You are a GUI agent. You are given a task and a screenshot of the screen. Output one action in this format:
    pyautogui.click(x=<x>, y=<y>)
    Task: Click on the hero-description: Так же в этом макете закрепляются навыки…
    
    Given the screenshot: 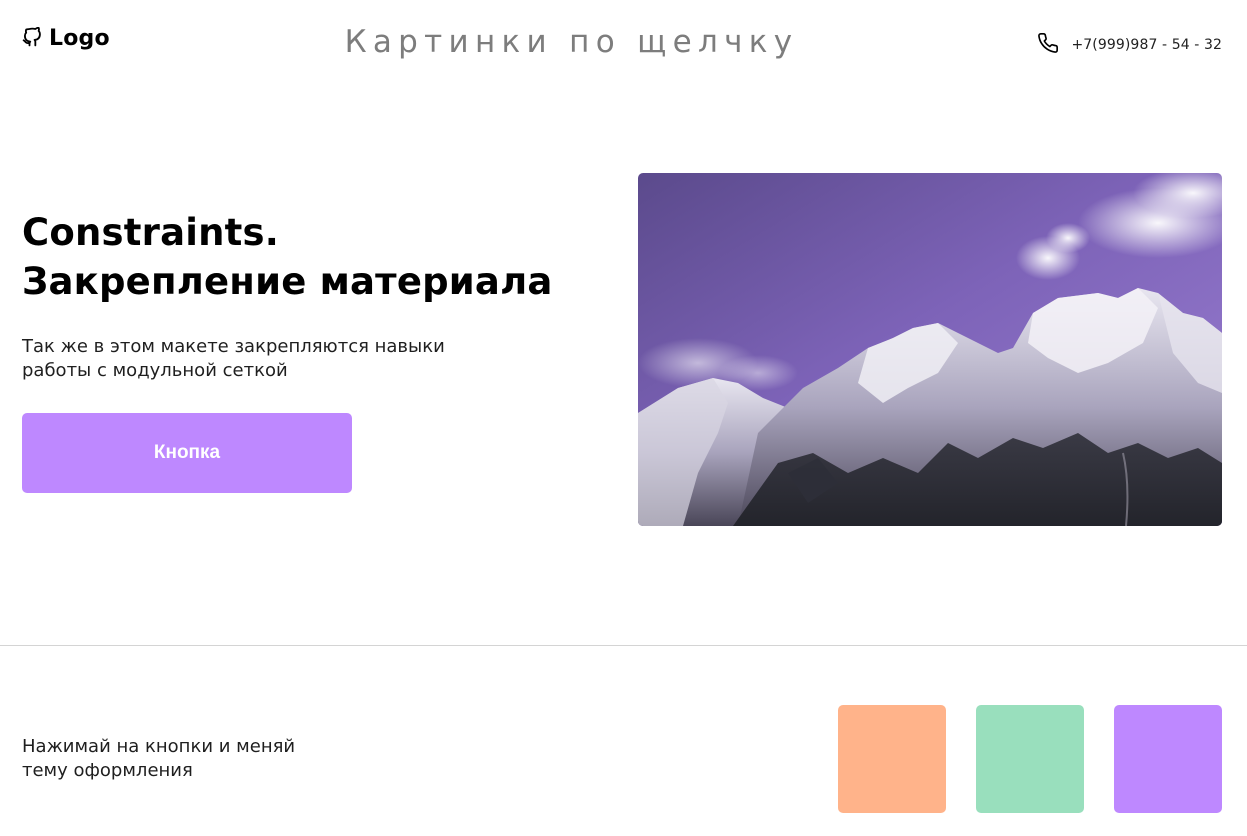 What is the action you would take?
    pyautogui.click(x=262, y=359)
    